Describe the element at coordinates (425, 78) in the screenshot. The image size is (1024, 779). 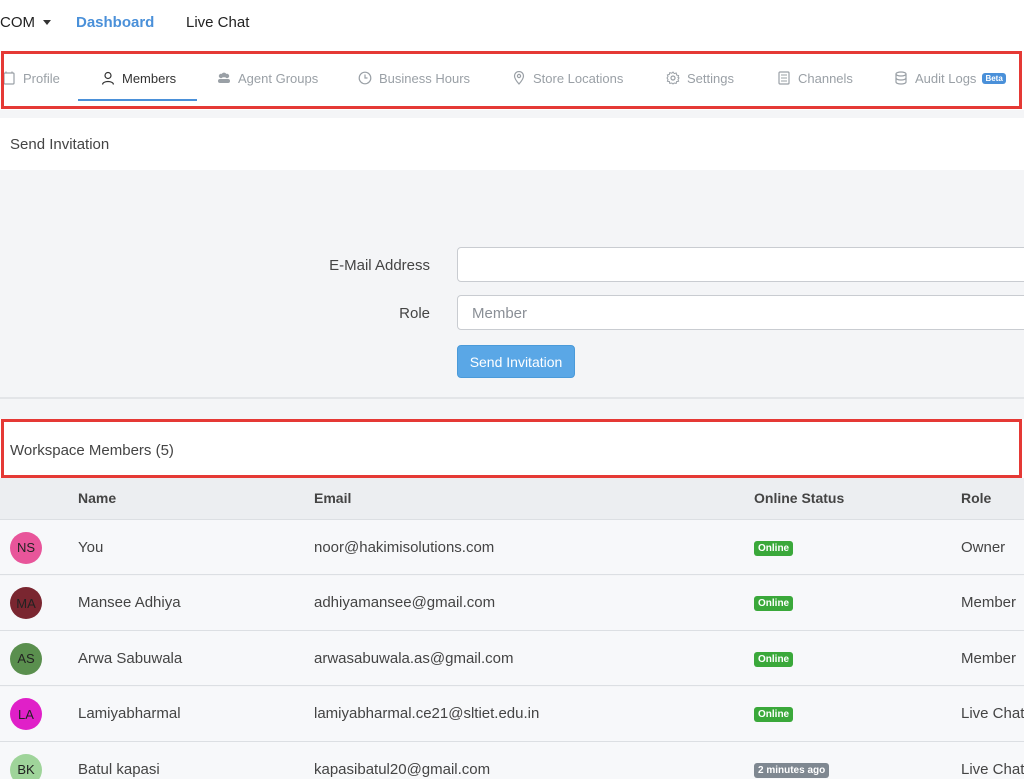
I see `tab-label: Business Hours` at that location.